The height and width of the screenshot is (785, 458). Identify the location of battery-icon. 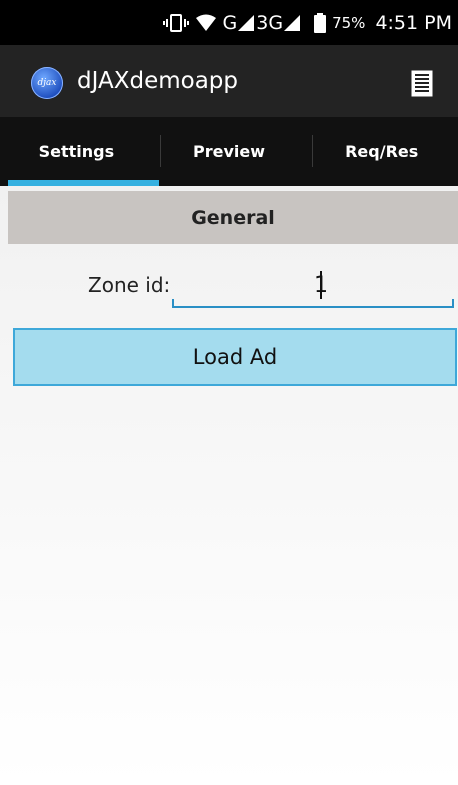
(320, 22).